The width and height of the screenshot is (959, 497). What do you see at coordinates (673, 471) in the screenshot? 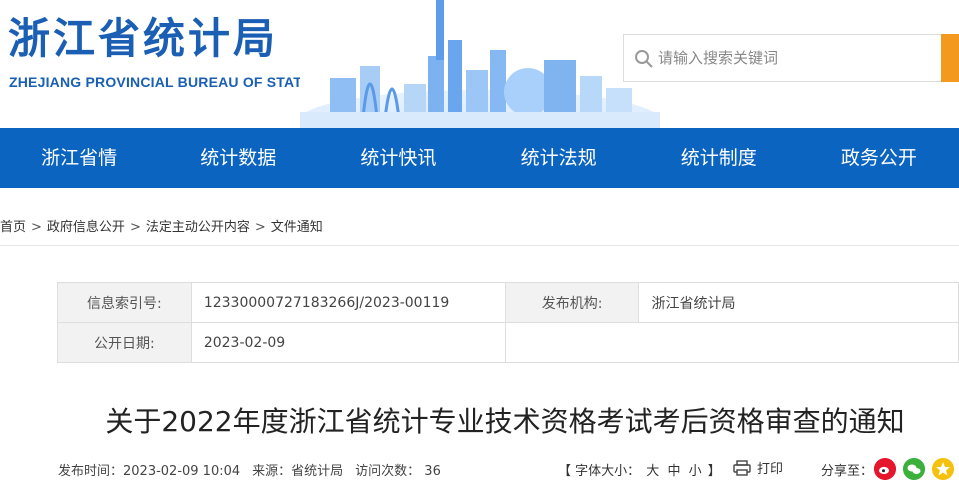
I see `font-size-medium: 中` at bounding box center [673, 471].